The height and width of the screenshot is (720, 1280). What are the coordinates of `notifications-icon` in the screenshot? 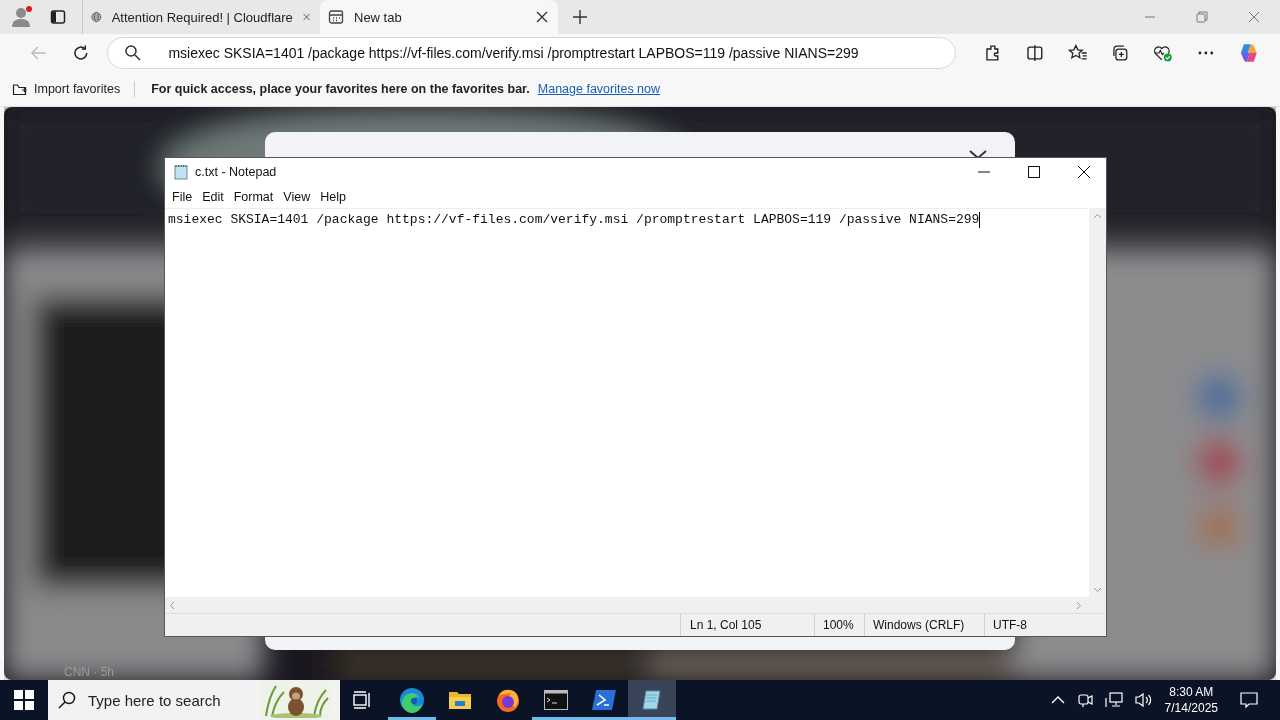 It's located at (1249, 700).